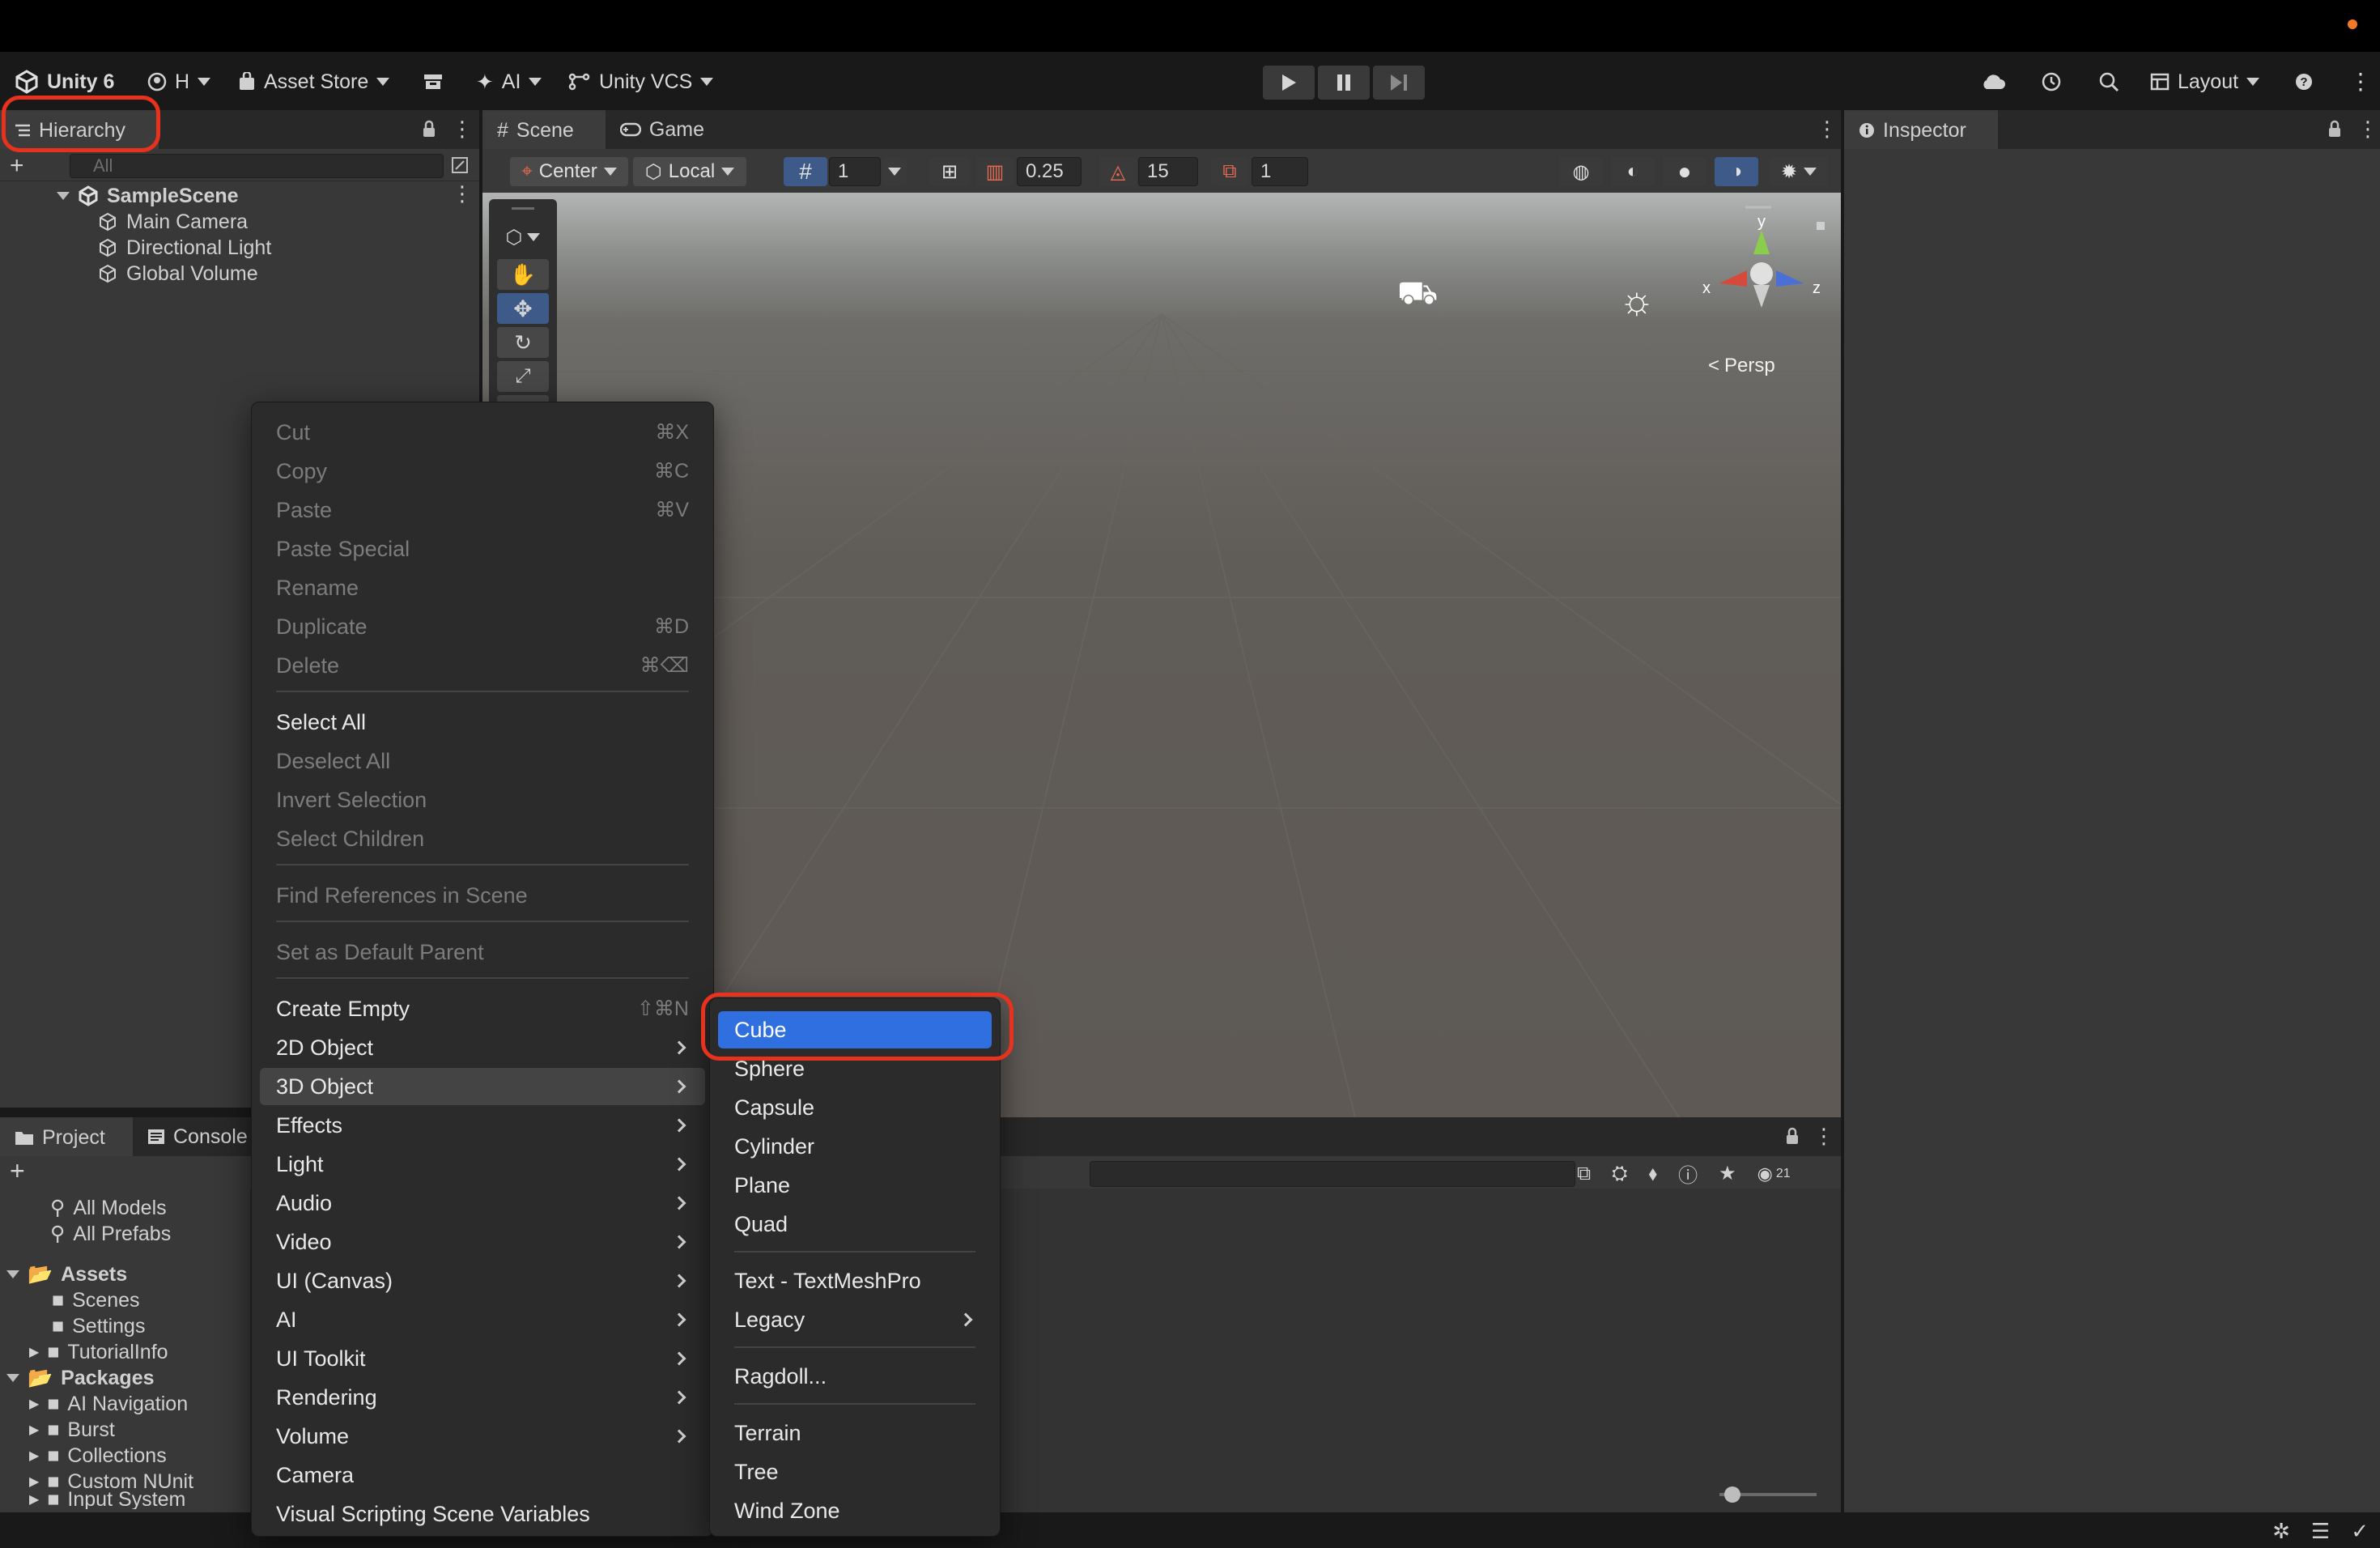  What do you see at coordinates (184, 248) in the screenshot?
I see `hierarchy-item-directional-light: Directional Light` at bounding box center [184, 248].